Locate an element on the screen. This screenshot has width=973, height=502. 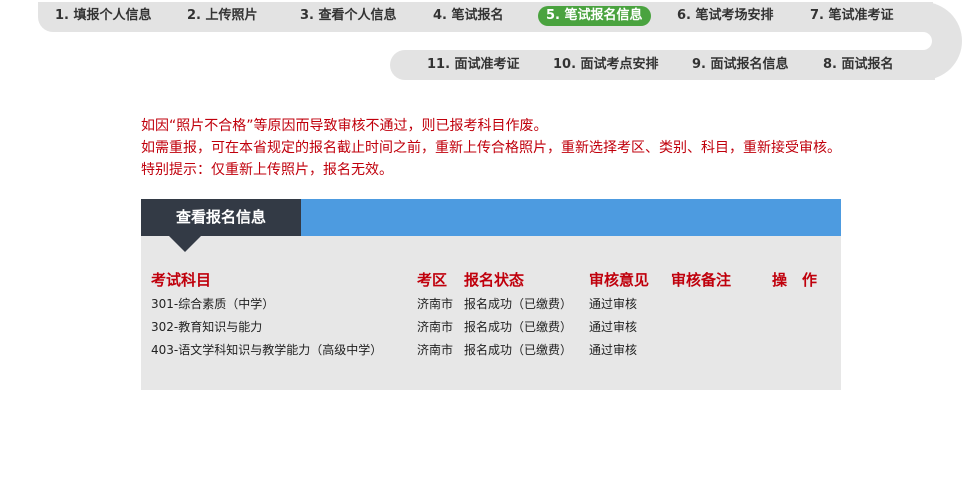
panel-tab-view-signup-info: 查看报名信息 is located at coordinates (221, 217).